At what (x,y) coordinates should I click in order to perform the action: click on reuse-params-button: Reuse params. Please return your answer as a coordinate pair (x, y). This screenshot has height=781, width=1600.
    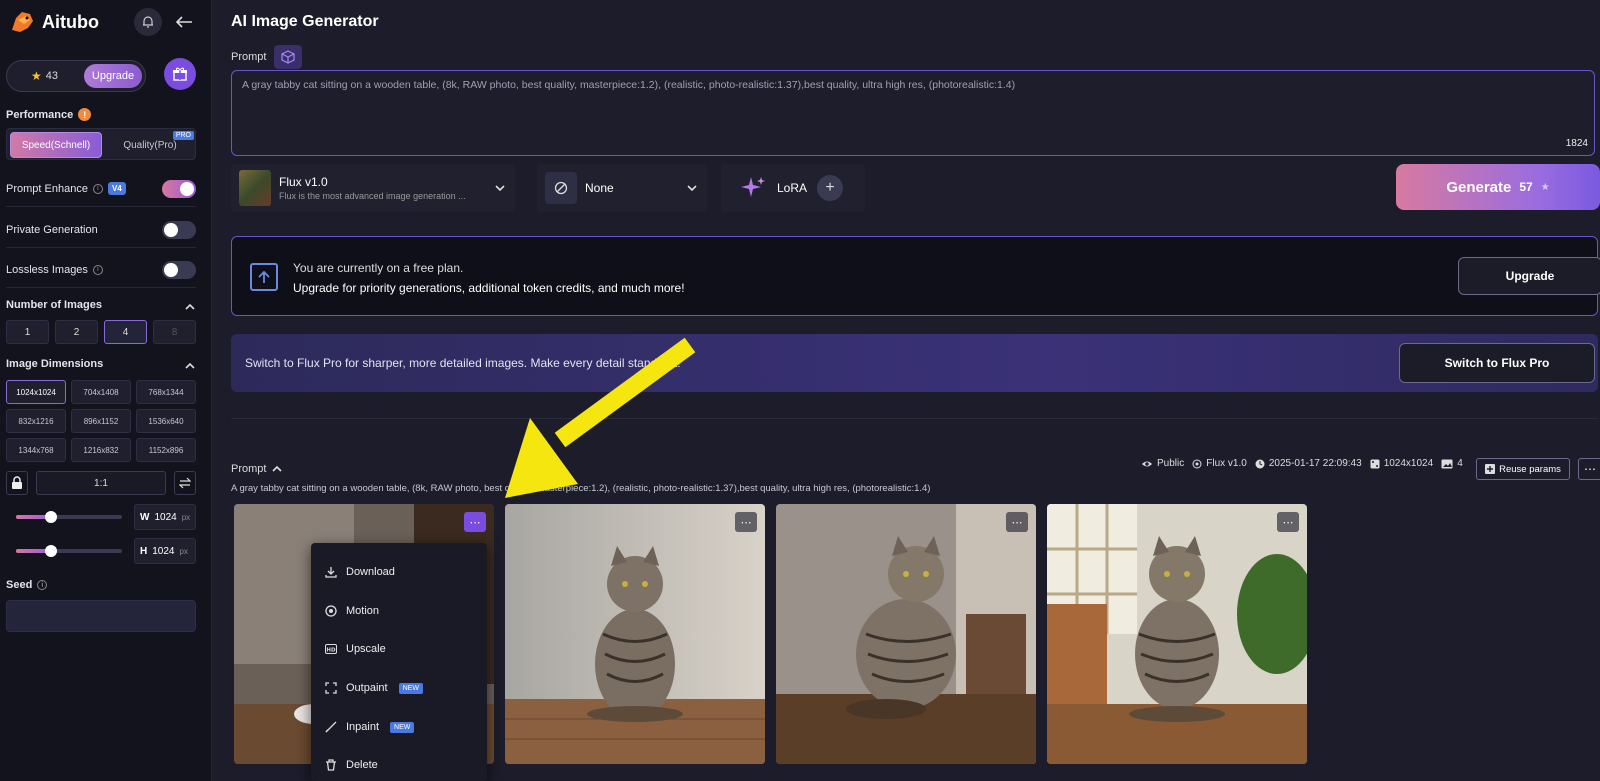
    Looking at the image, I should click on (1523, 469).